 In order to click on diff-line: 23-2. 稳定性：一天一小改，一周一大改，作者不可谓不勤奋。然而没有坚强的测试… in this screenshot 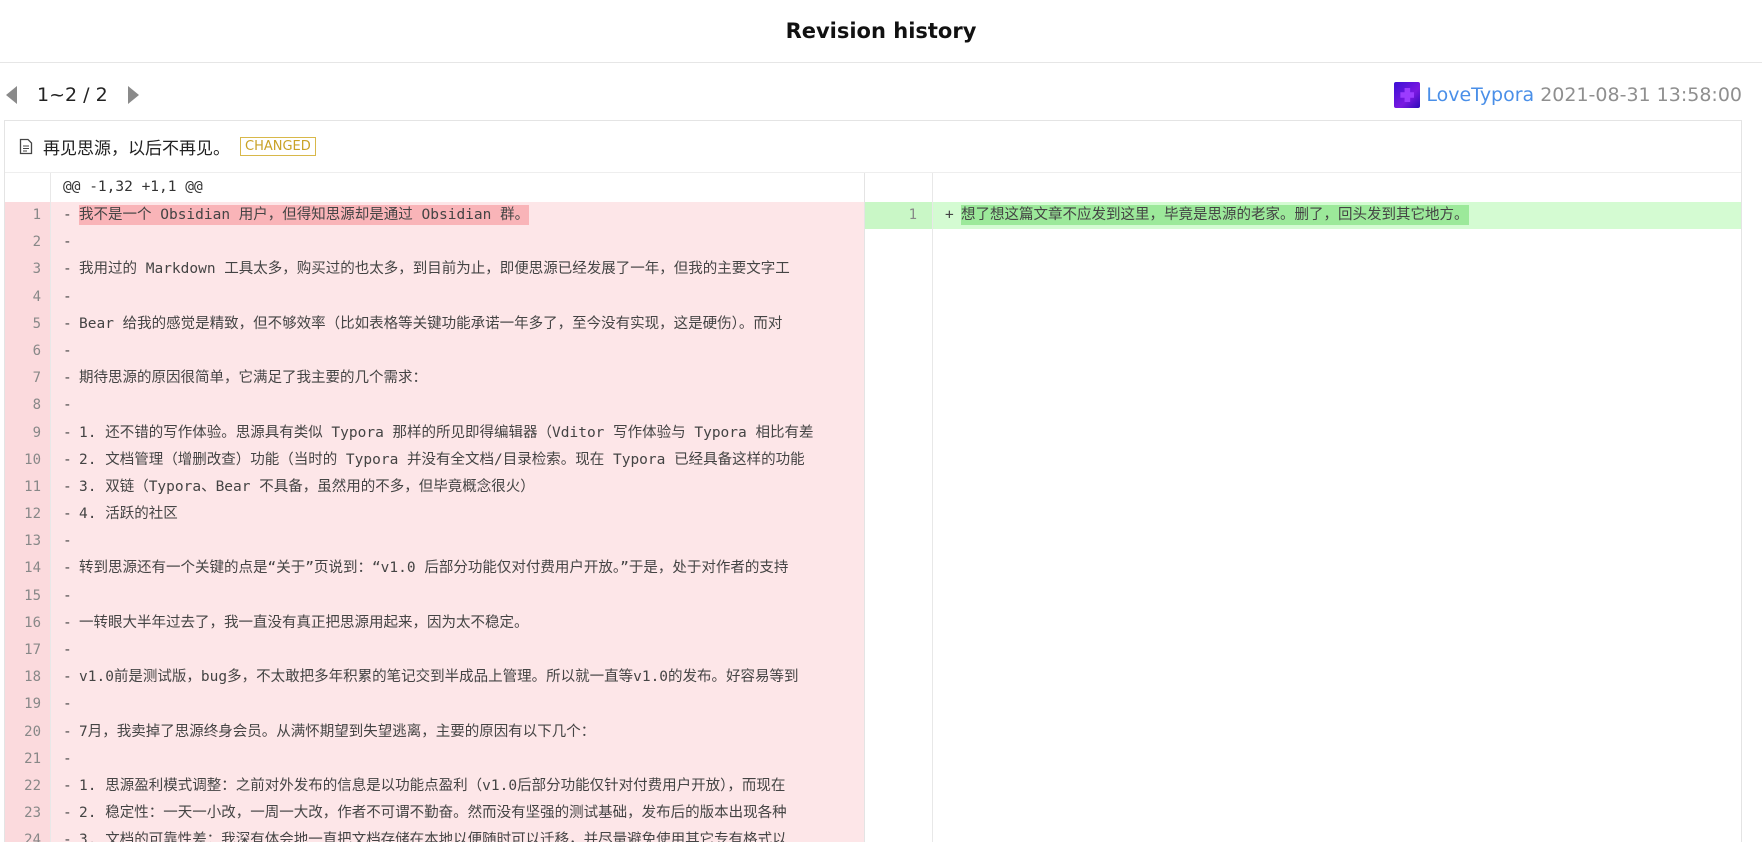, I will do `click(434, 814)`.